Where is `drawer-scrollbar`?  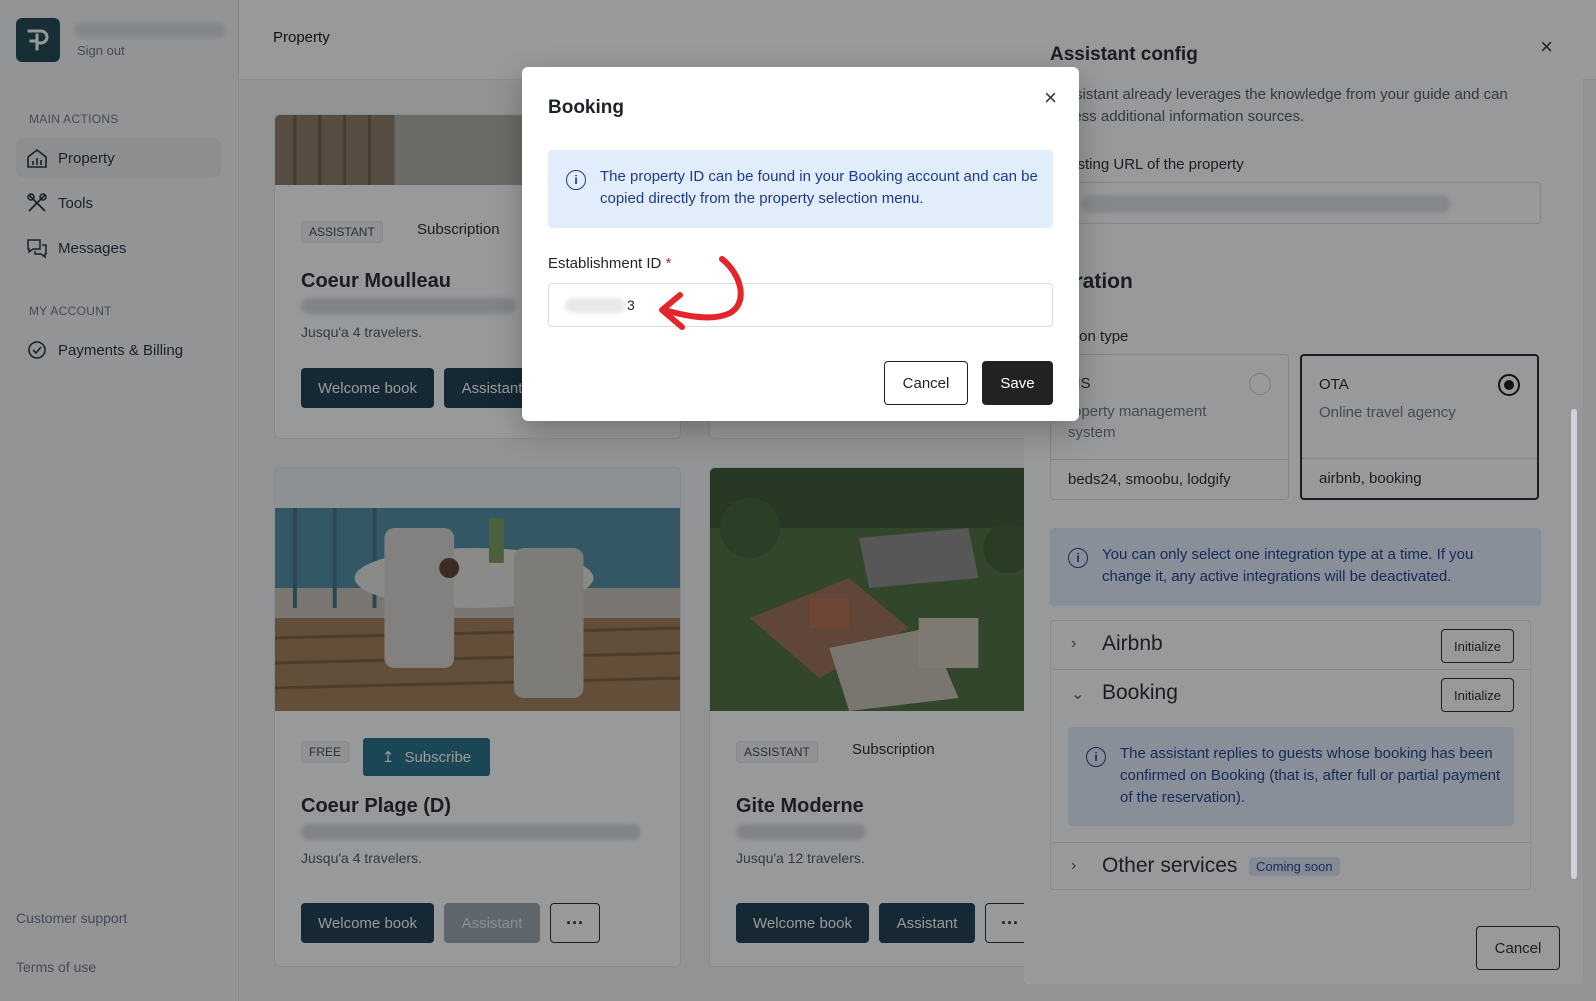
drawer-scrollbar is located at coordinates (1574, 644).